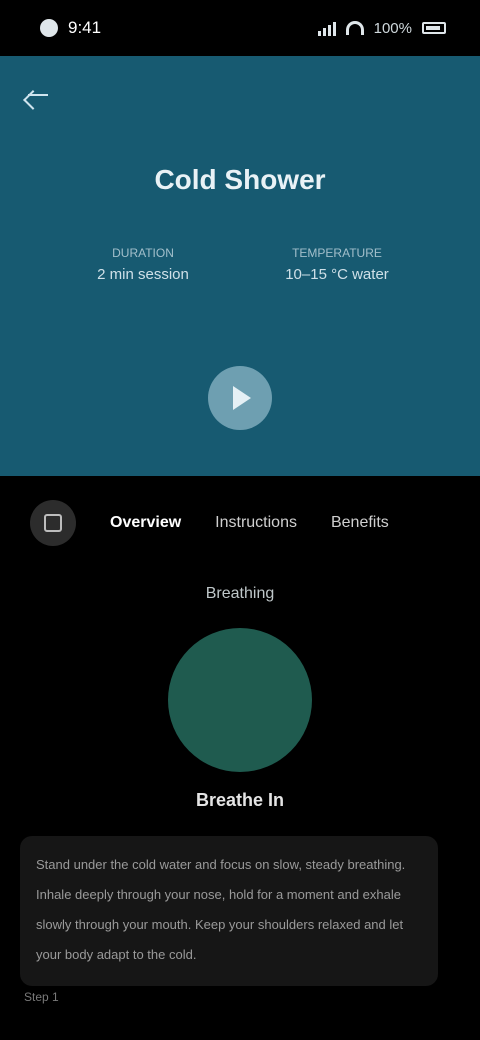 This screenshot has height=1040, width=480. What do you see at coordinates (256, 523) in the screenshot?
I see `tab-instructions: Instructions` at bounding box center [256, 523].